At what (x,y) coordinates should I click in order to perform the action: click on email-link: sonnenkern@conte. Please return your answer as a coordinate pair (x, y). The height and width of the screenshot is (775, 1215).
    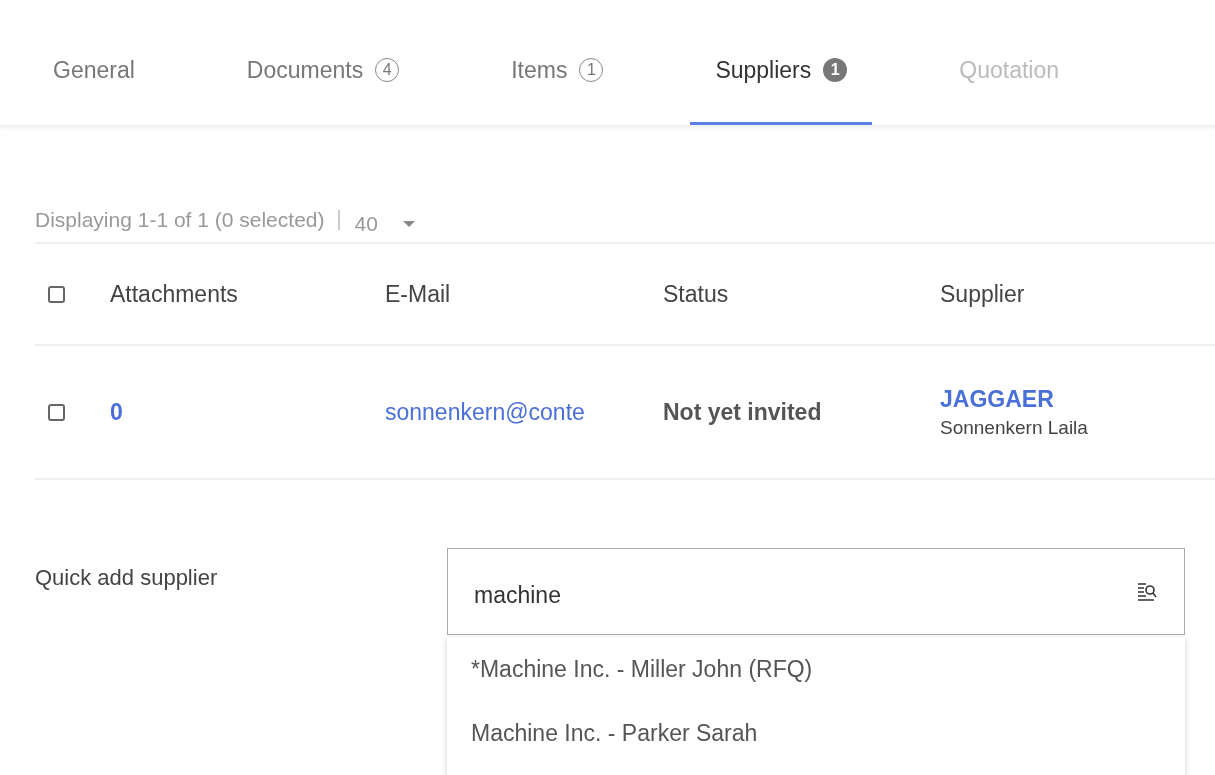
    Looking at the image, I should click on (524, 412).